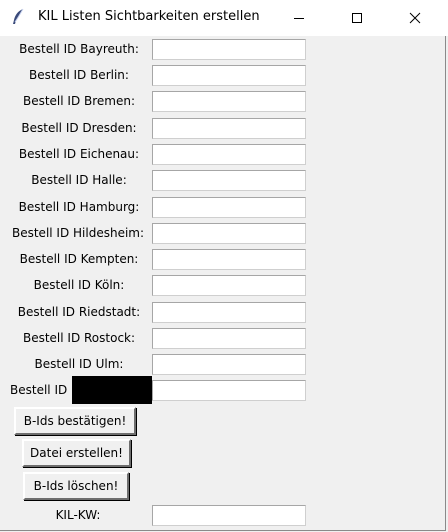  I want to click on label-eichenau: Bestell ID Eichenau:, so click(79, 154).